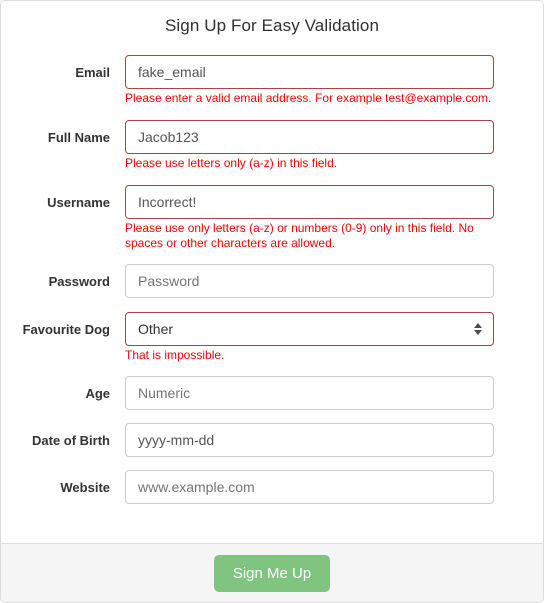 The height and width of the screenshot is (603, 544). I want to click on label-email: Email, so click(92, 72).